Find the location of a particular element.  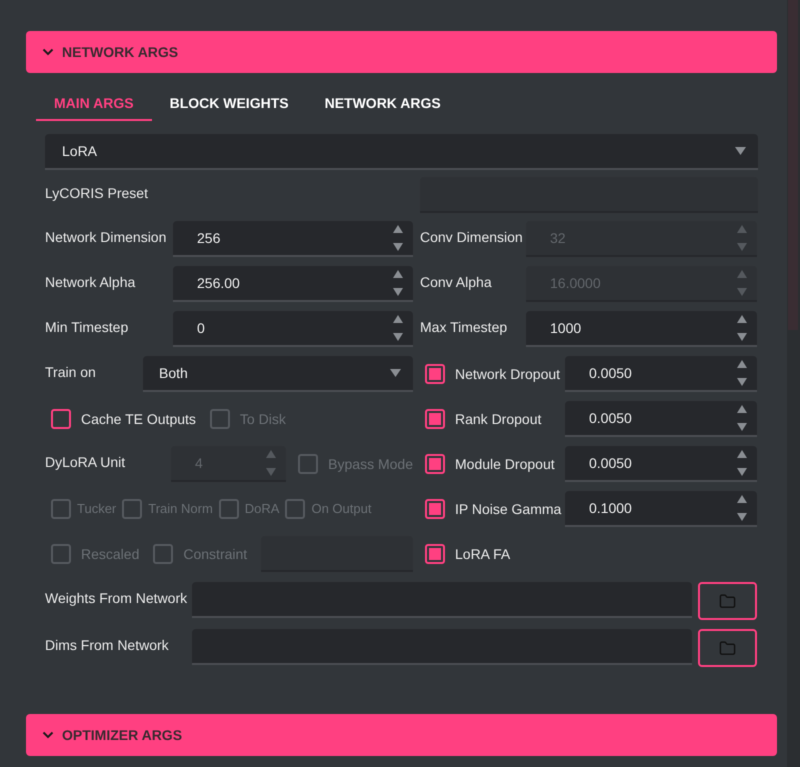

section-header: NETWORK ARGS is located at coordinates (401, 52).